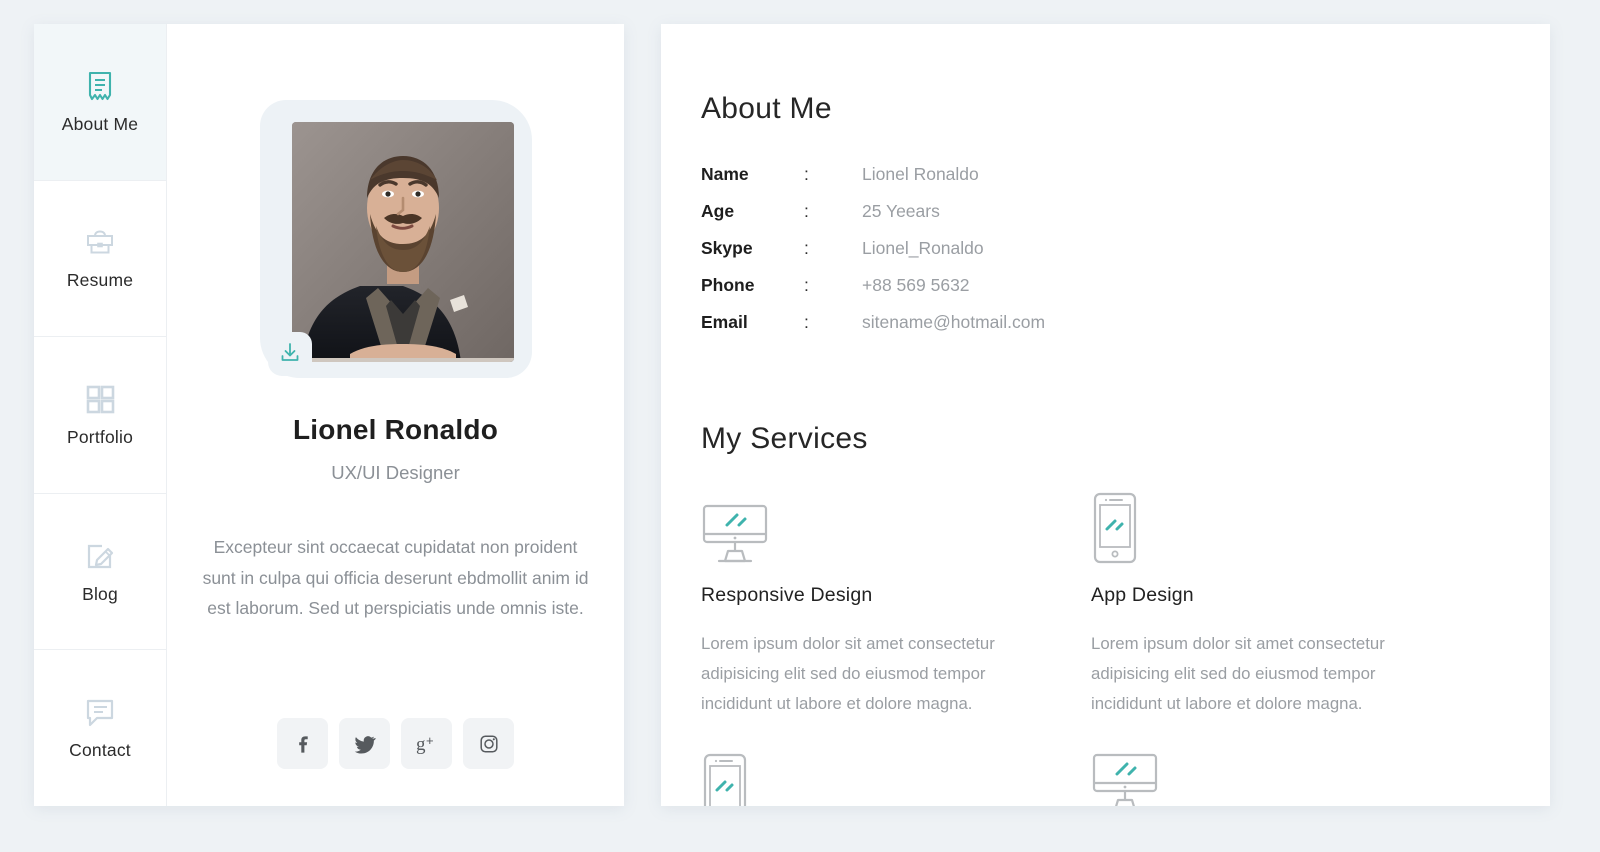  Describe the element at coordinates (916, 285) in the screenshot. I see `info-value: +88 569 5632` at that location.